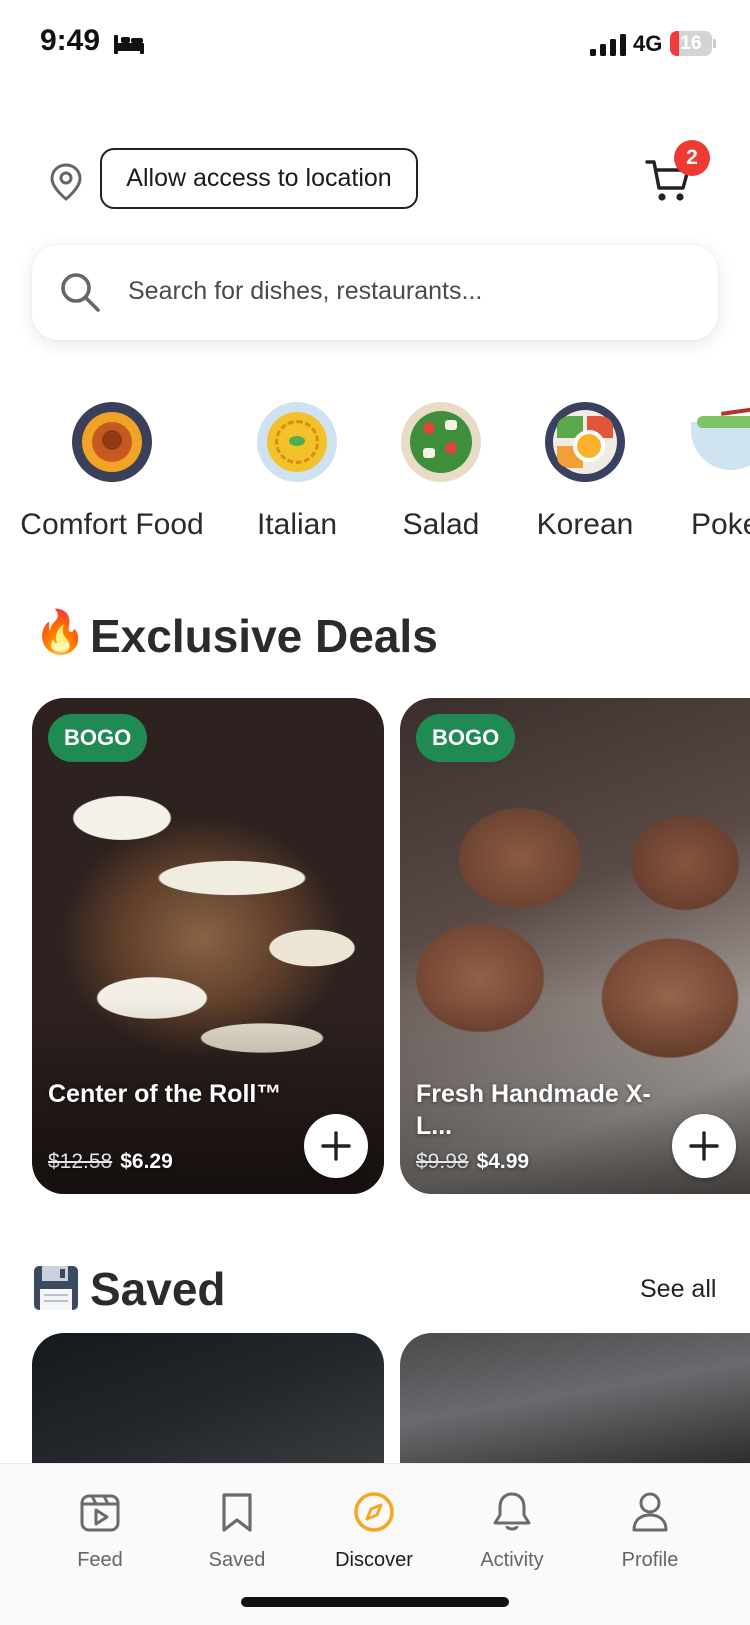  What do you see at coordinates (689, 472) in the screenshot?
I see `category-poke: Poke` at bounding box center [689, 472].